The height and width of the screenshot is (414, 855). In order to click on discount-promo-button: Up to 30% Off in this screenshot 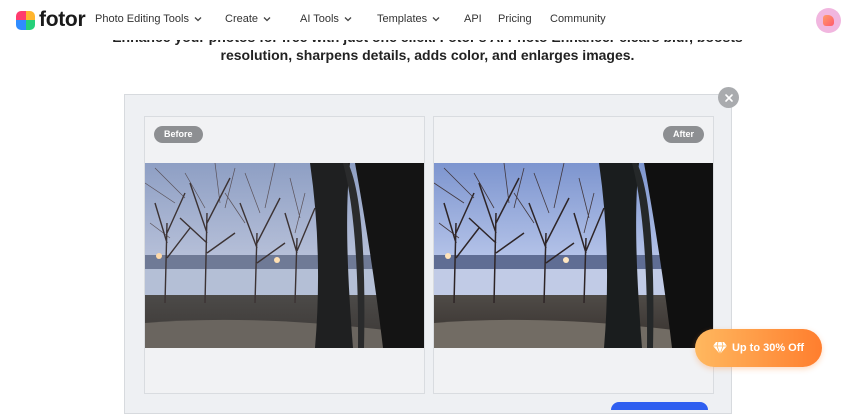, I will do `click(758, 348)`.